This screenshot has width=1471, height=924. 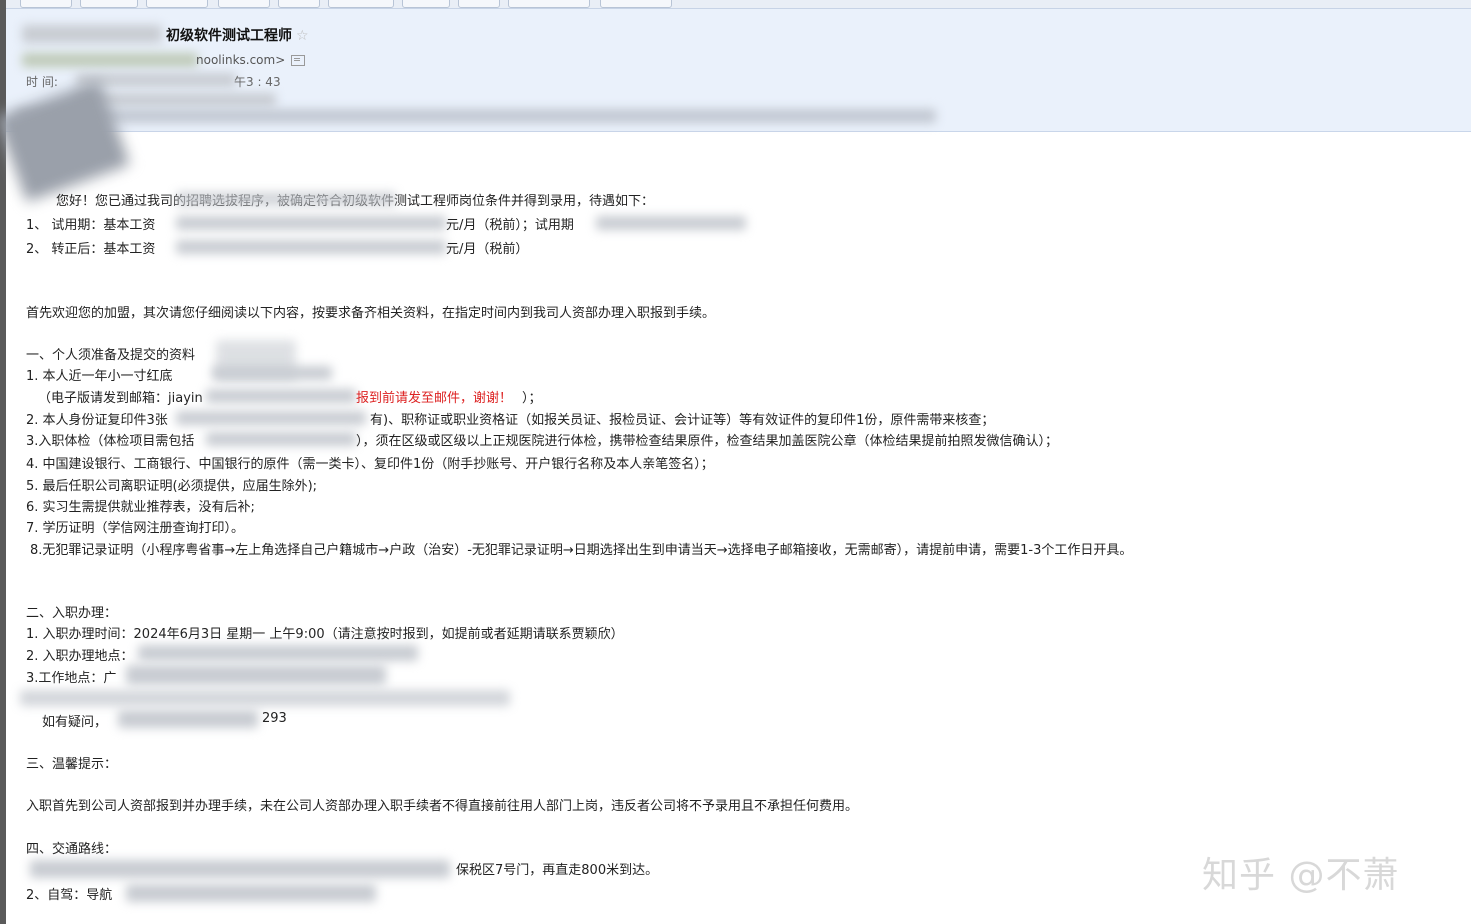 I want to click on salary-regular: 2、 转正后：基本工资, so click(x=91, y=249).